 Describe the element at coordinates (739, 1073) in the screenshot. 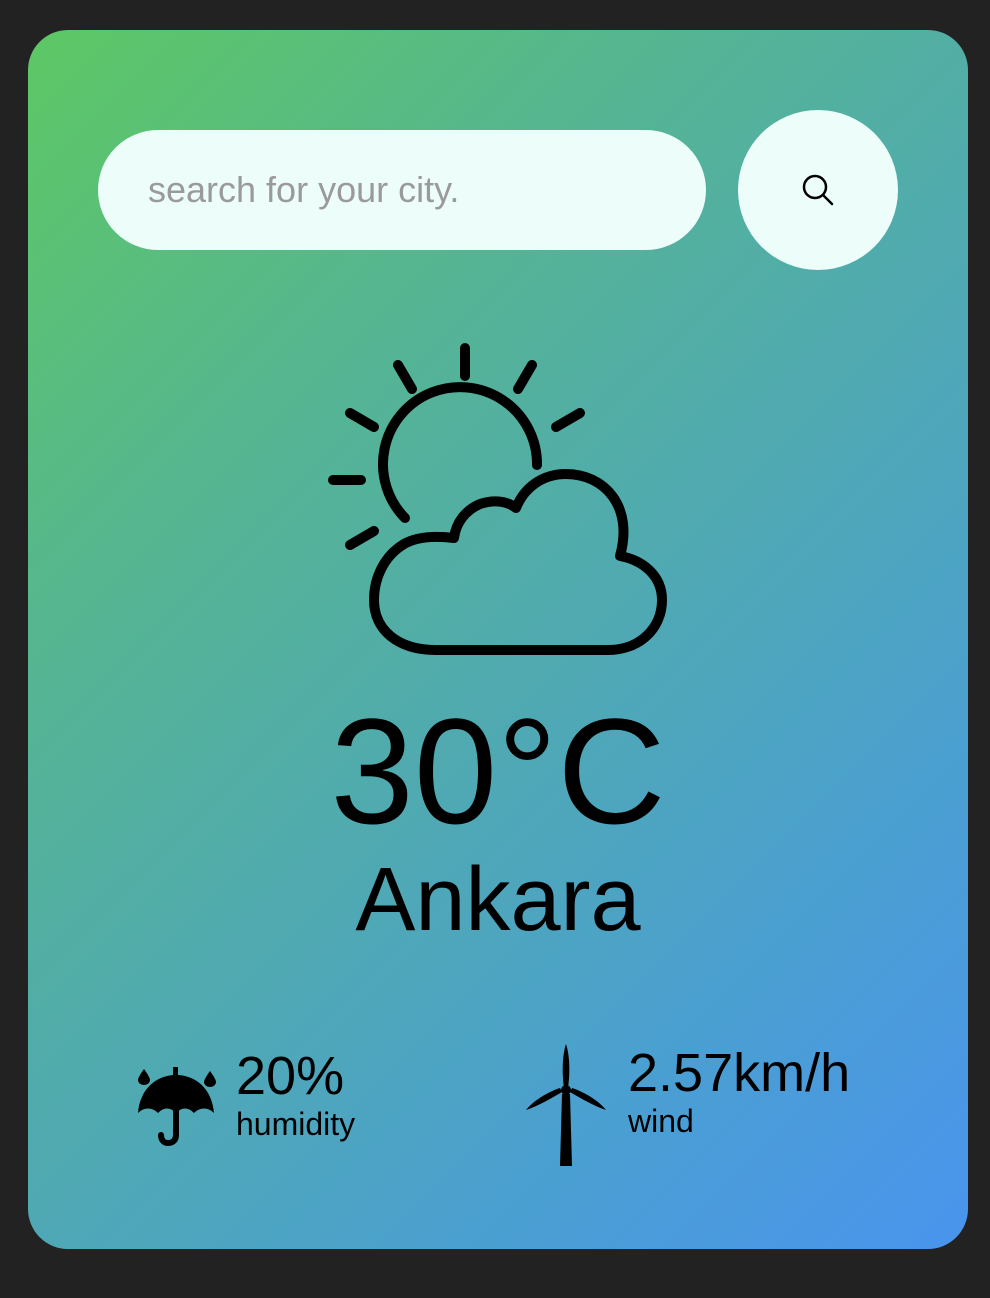

I see `wind-value: 2.57km/h` at that location.